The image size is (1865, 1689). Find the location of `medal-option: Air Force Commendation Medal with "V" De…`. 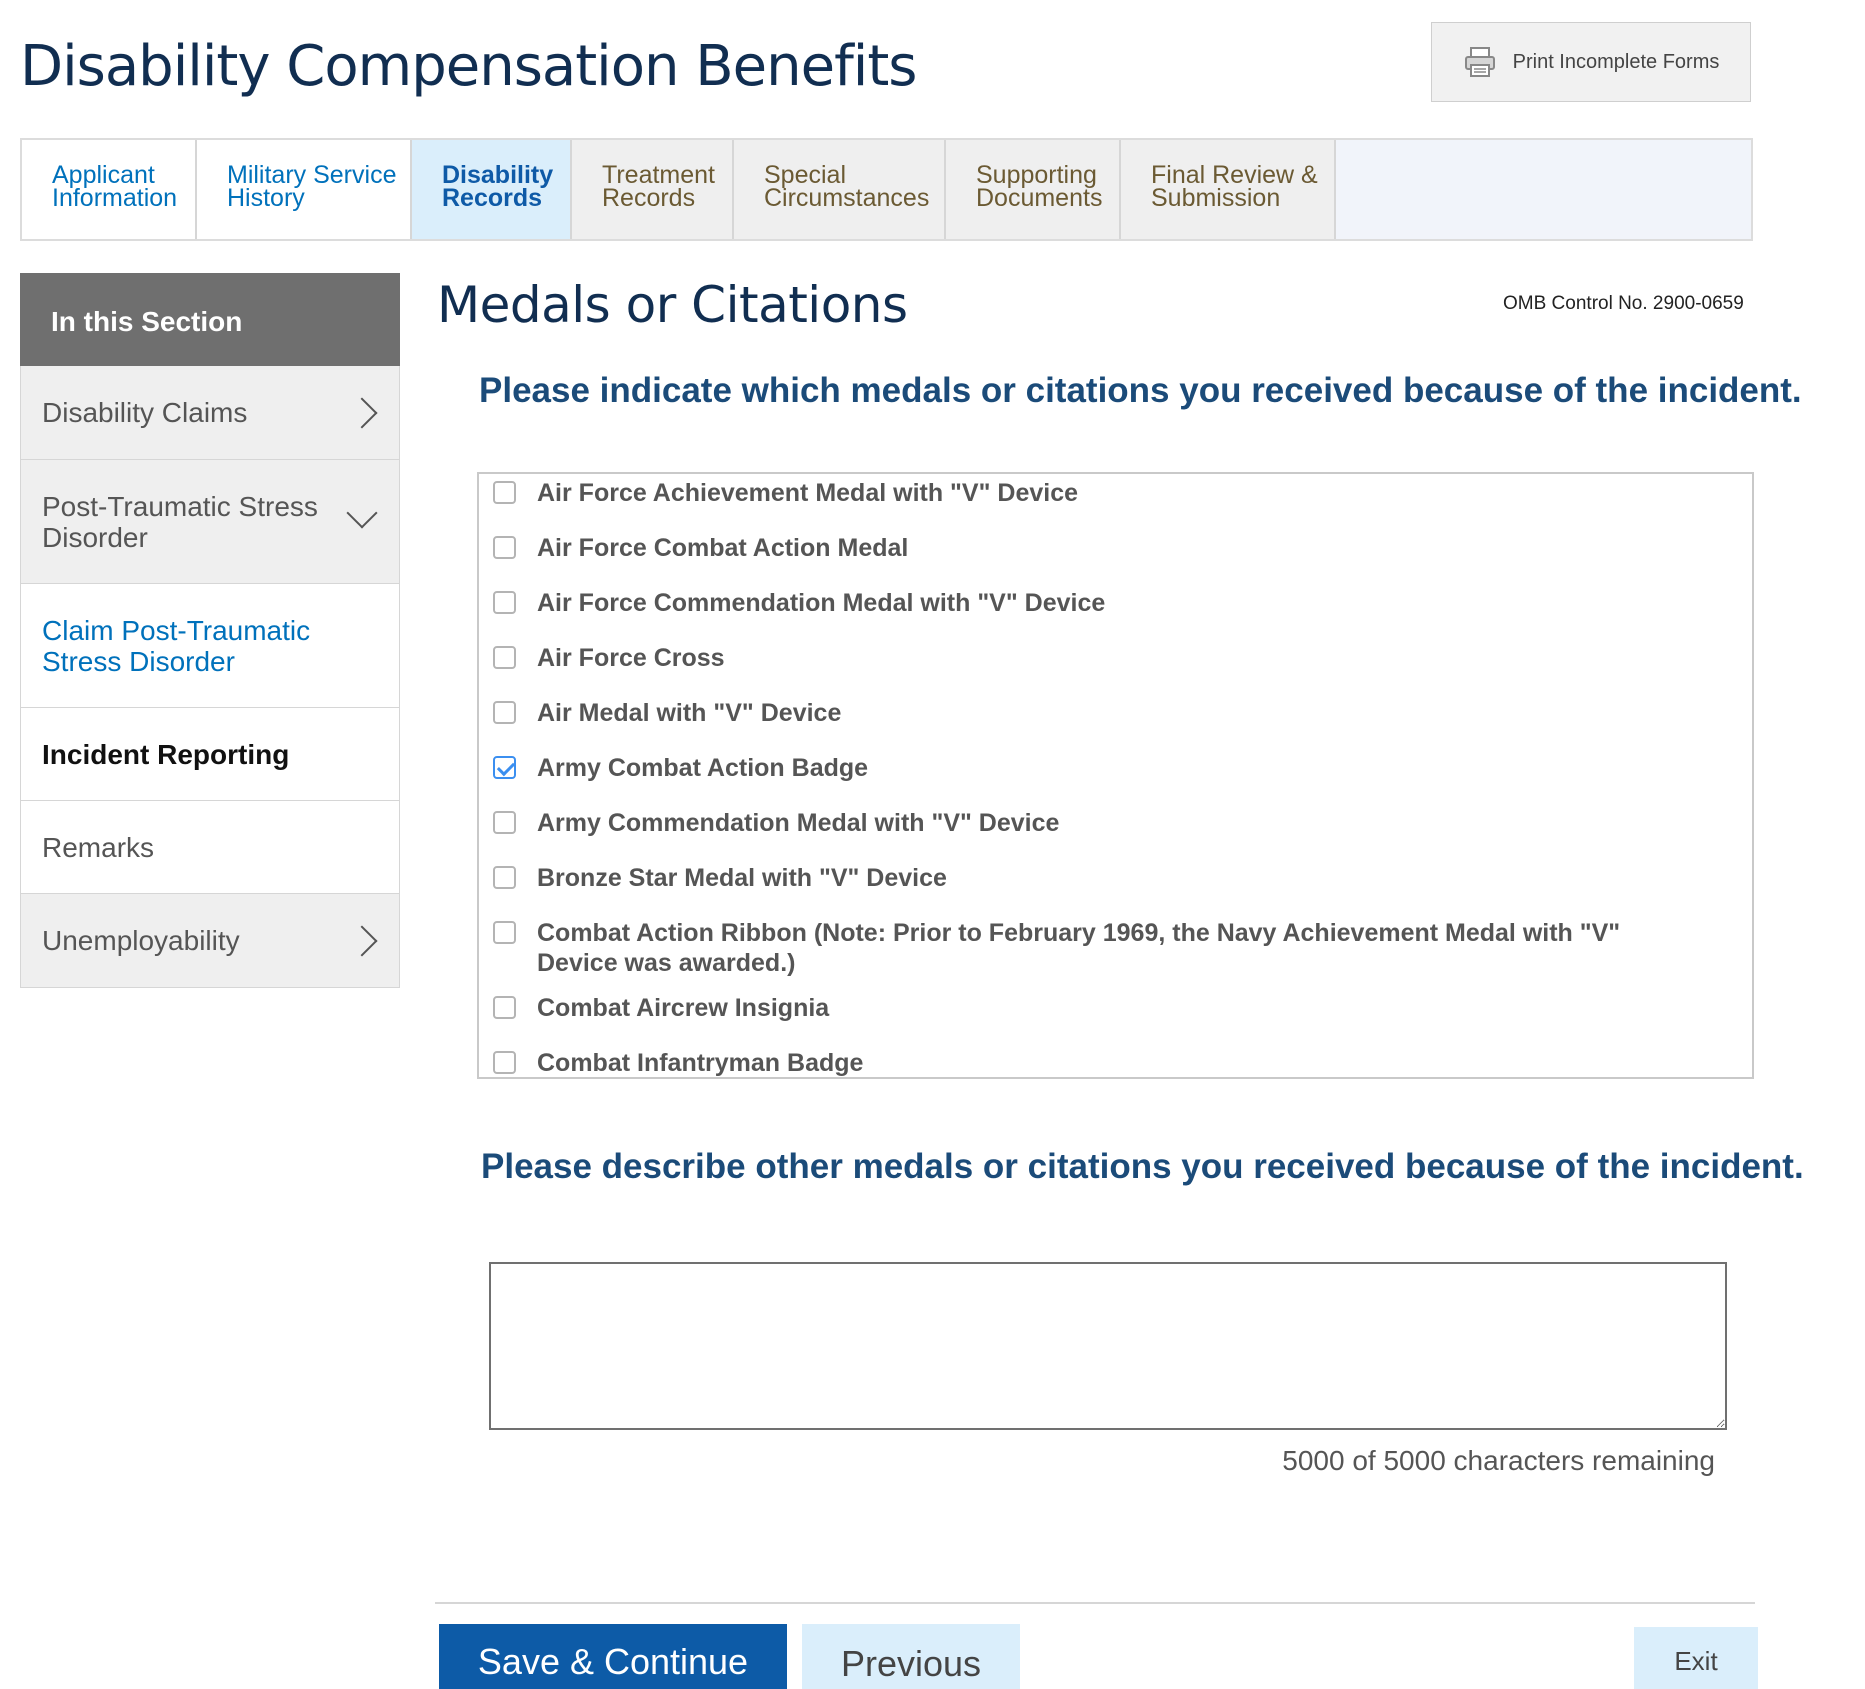

medal-option: Air Force Commendation Medal with "V" De… is located at coordinates (1115, 615).